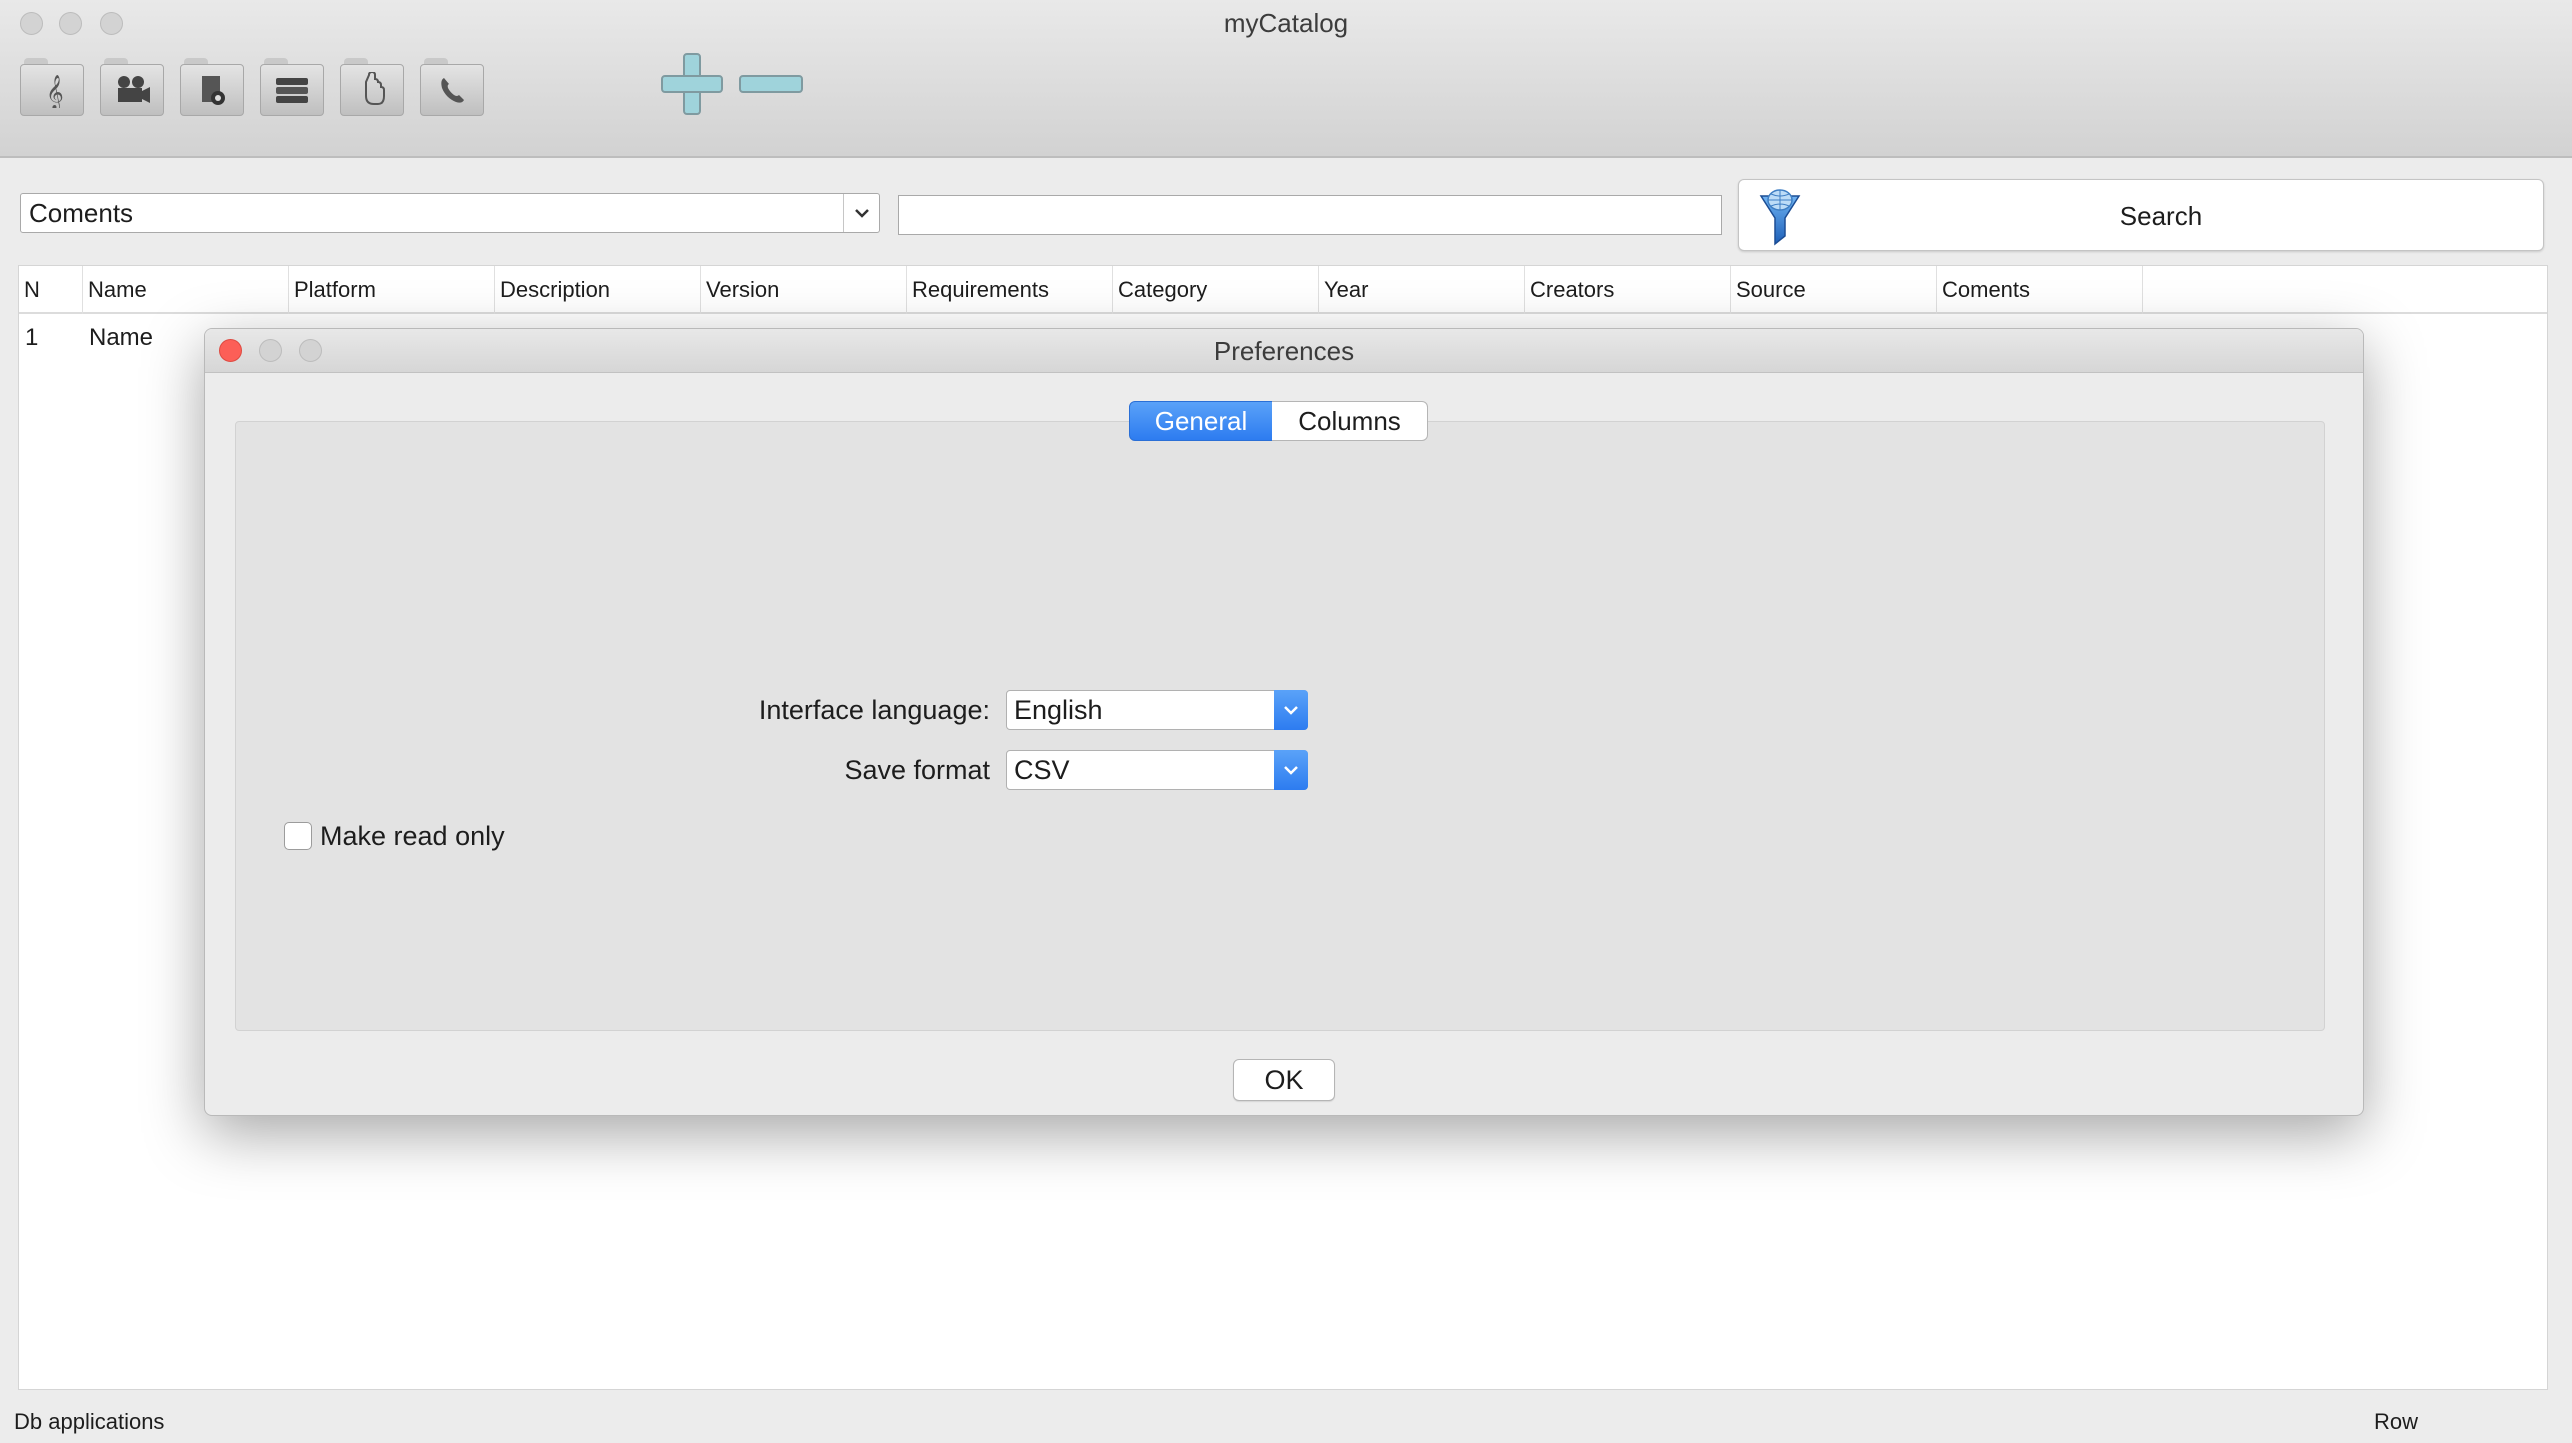 The image size is (2572, 1443). I want to click on column-header: Name, so click(186, 290).